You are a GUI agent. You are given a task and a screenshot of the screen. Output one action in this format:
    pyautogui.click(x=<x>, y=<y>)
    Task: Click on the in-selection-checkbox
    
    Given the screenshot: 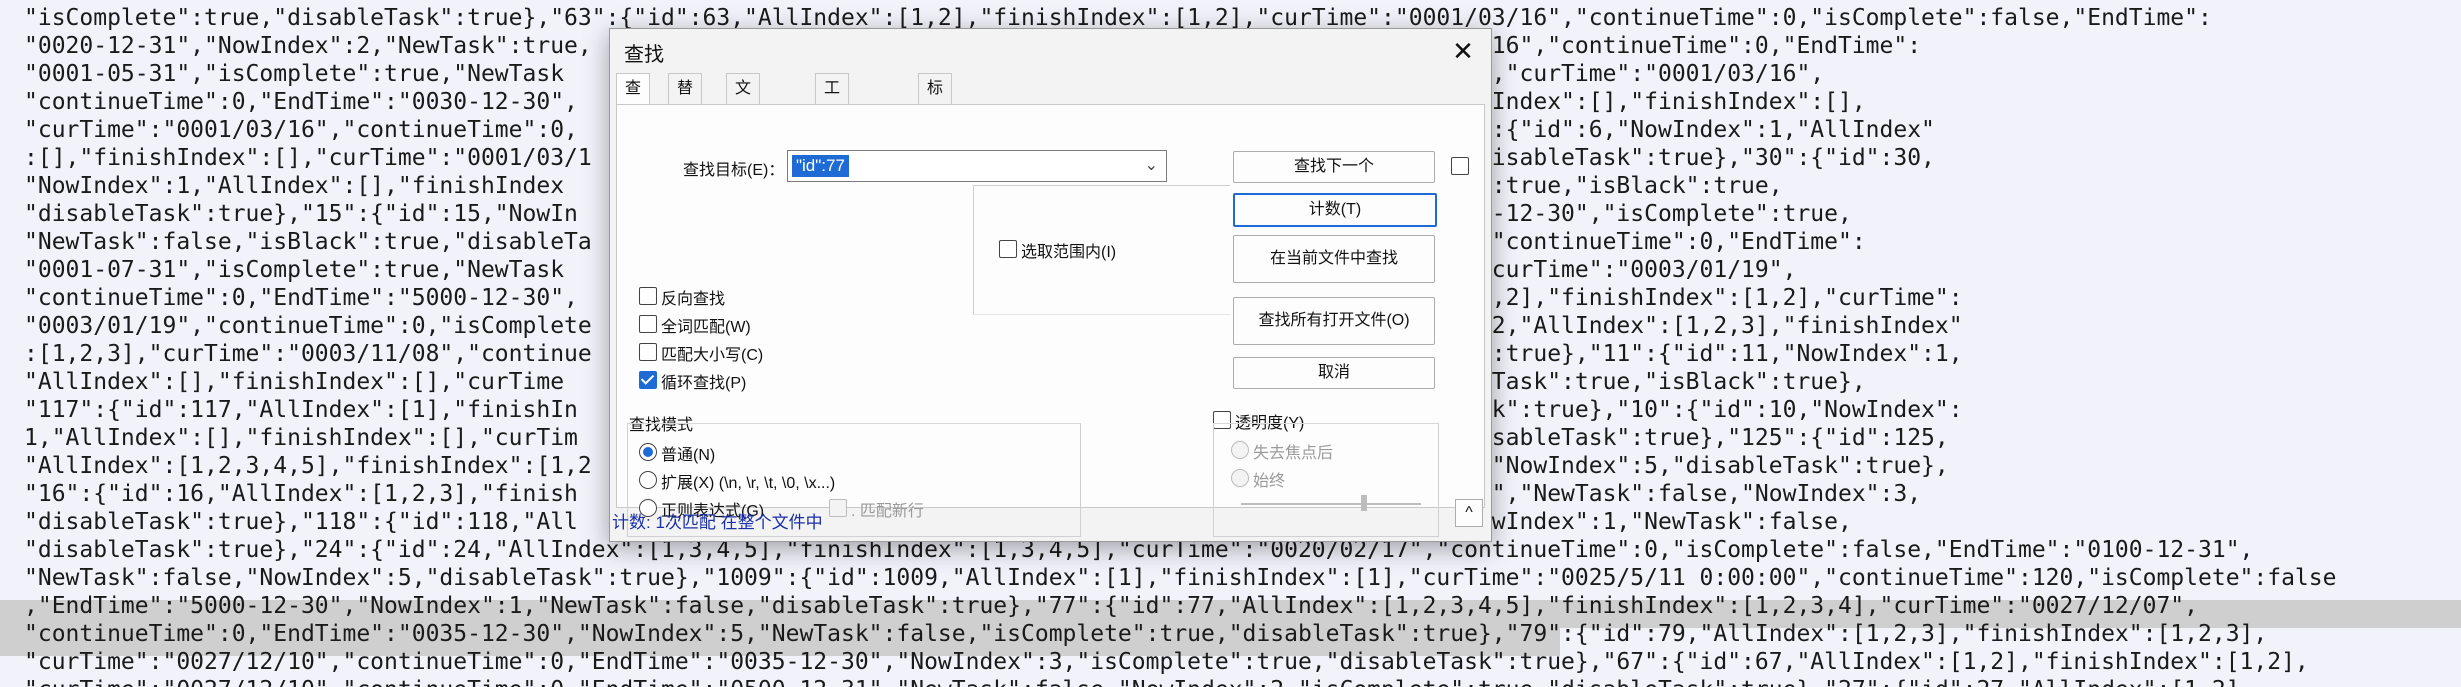 What is the action you would take?
    pyautogui.click(x=1008, y=249)
    